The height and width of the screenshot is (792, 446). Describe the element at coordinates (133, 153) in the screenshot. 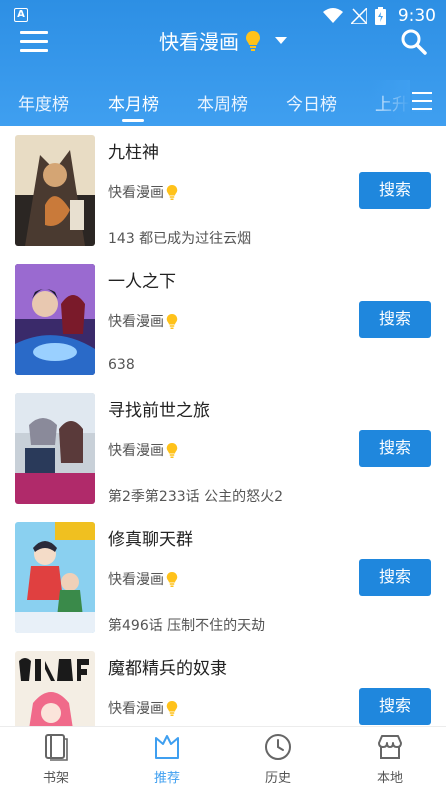

I see `comic-title: 九柱神` at that location.